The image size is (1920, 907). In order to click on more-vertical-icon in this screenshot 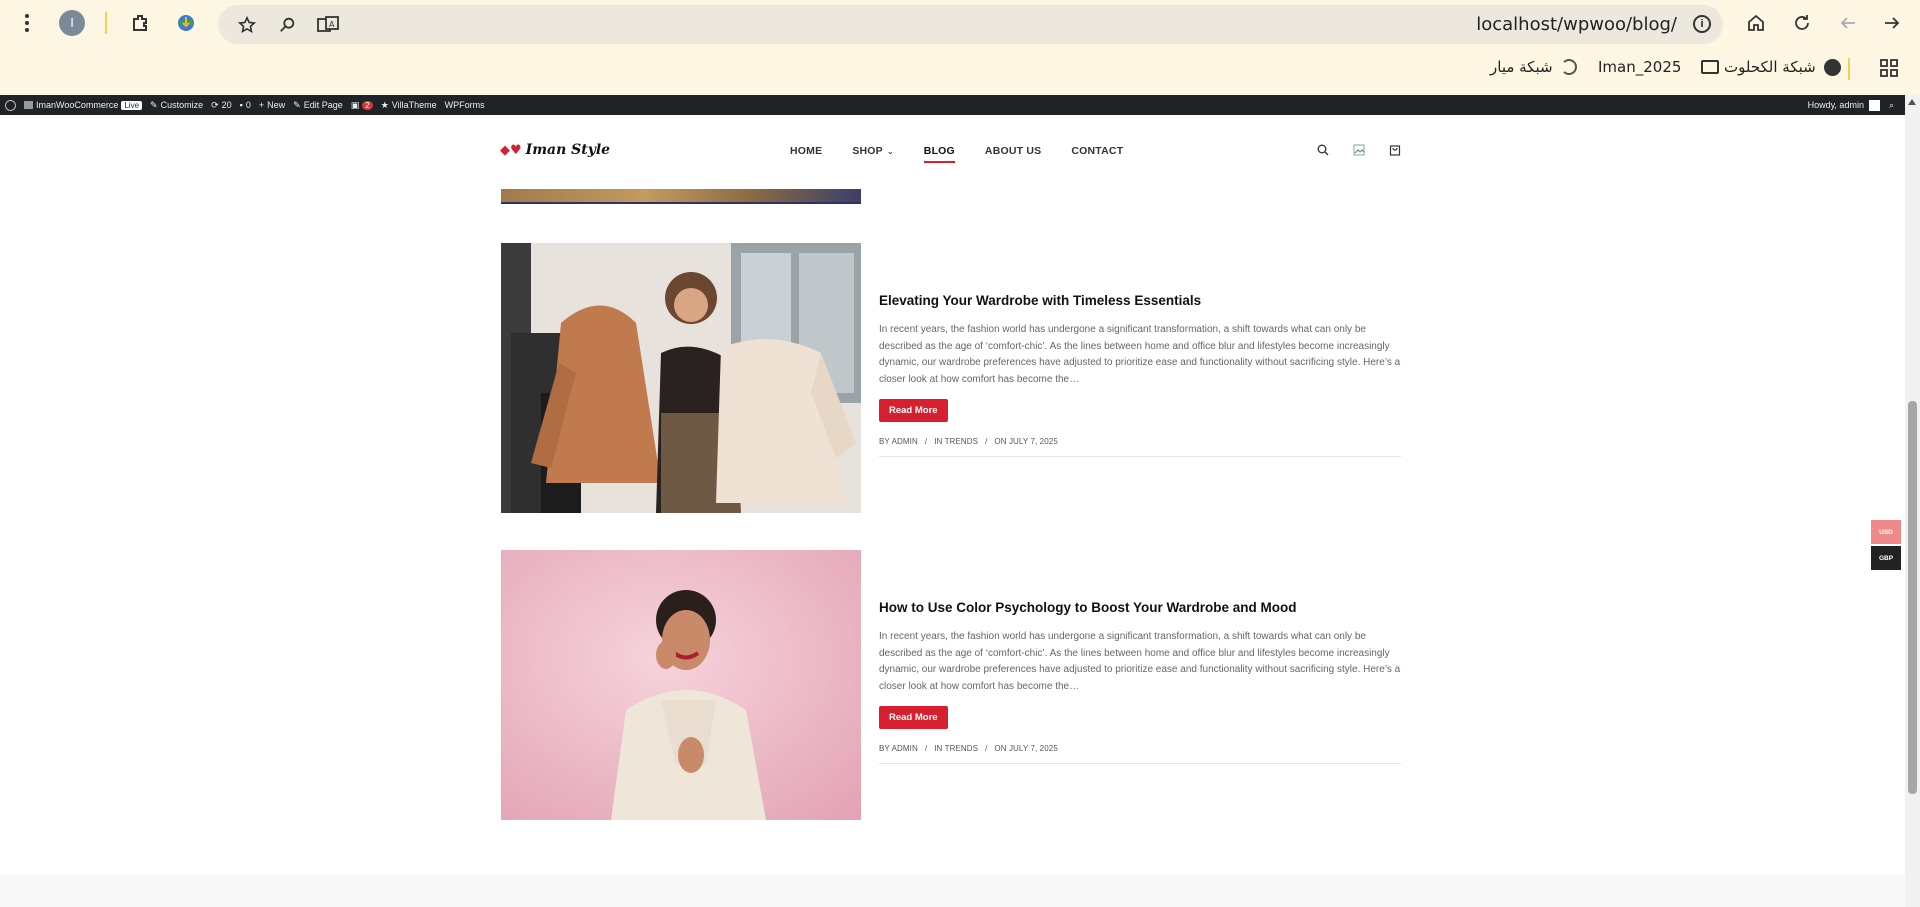, I will do `click(27, 23)`.